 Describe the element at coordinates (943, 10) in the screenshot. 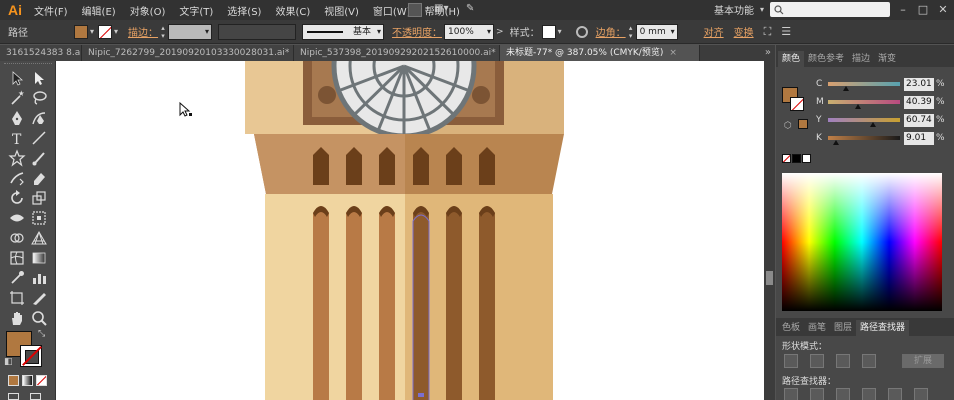

I see `close-icon: ✕` at that location.